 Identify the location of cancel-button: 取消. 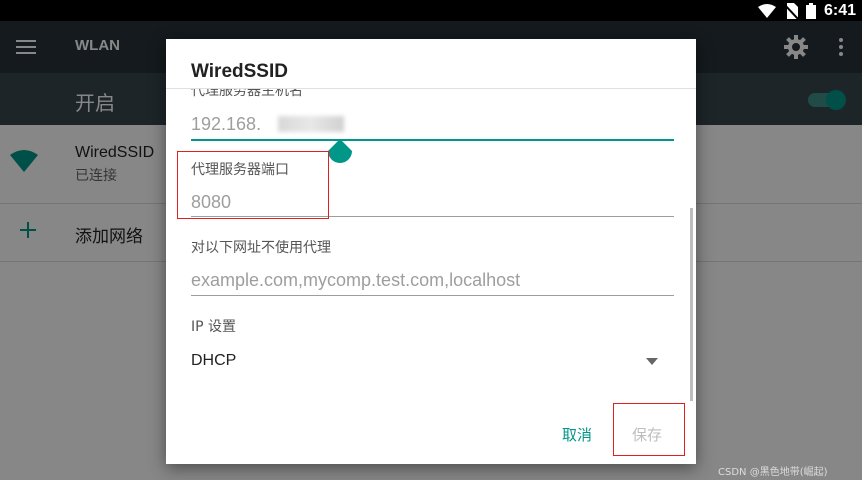
(577, 434).